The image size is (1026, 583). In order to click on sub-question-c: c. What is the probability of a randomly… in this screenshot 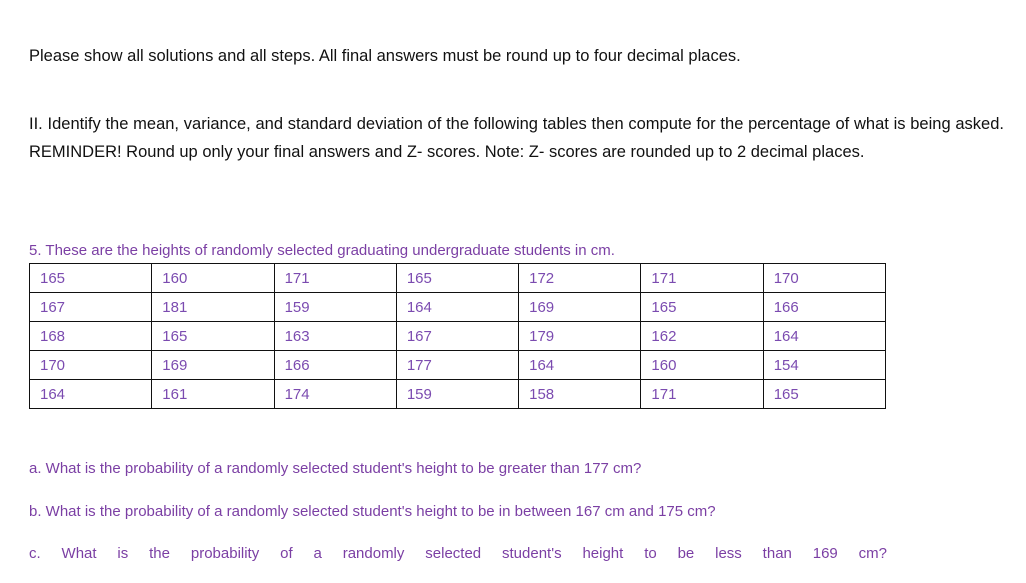, I will do `click(458, 553)`.